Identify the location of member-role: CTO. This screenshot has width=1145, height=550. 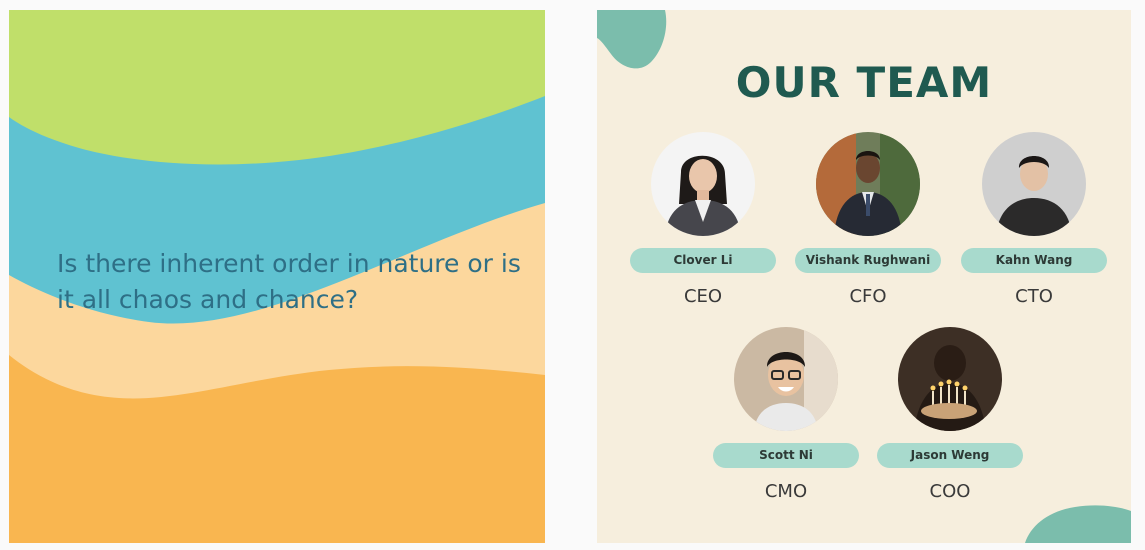
(1034, 296).